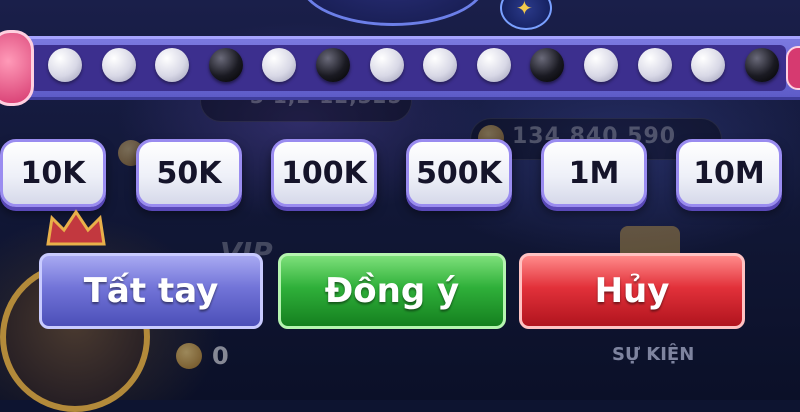 This screenshot has height=412, width=800. Describe the element at coordinates (632, 291) in the screenshot. I see `cancel-button: Hủy` at that location.